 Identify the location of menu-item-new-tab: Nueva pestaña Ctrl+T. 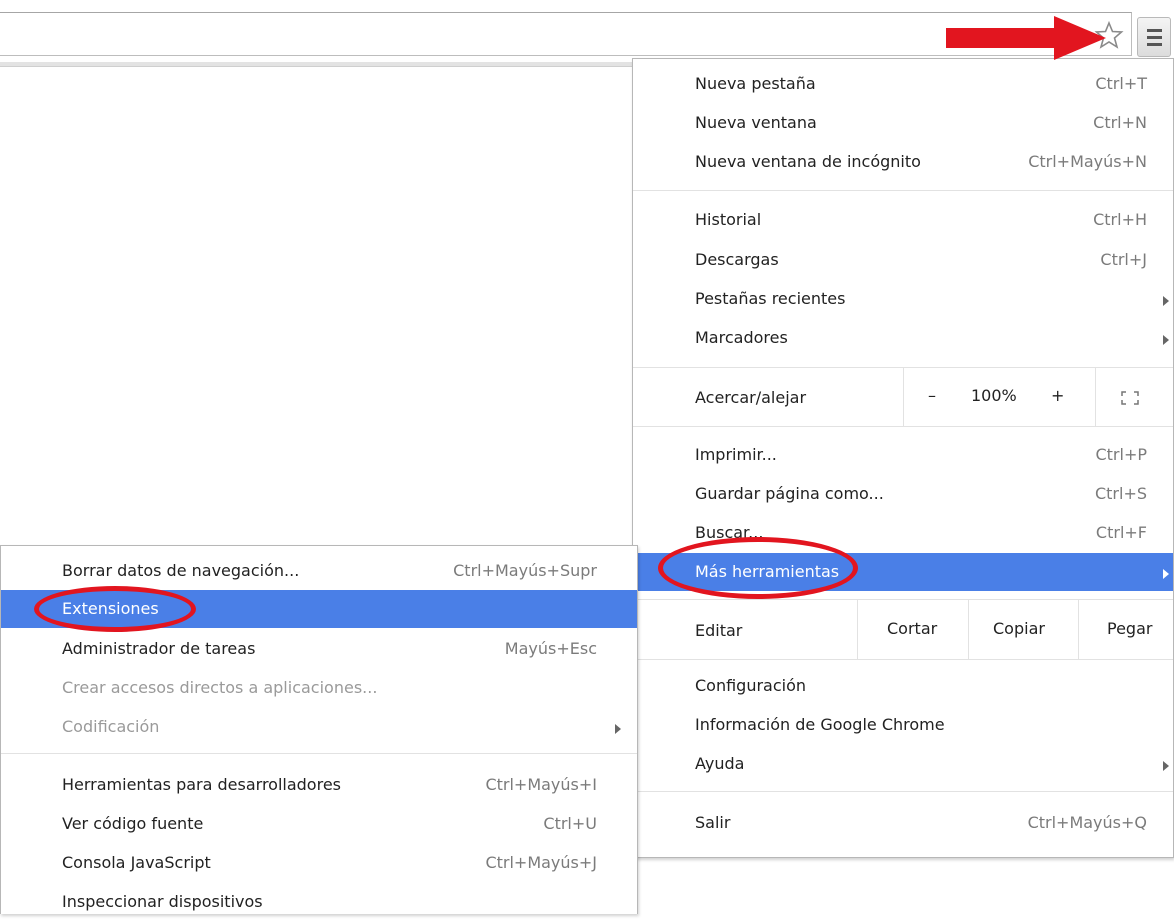
(903, 84).